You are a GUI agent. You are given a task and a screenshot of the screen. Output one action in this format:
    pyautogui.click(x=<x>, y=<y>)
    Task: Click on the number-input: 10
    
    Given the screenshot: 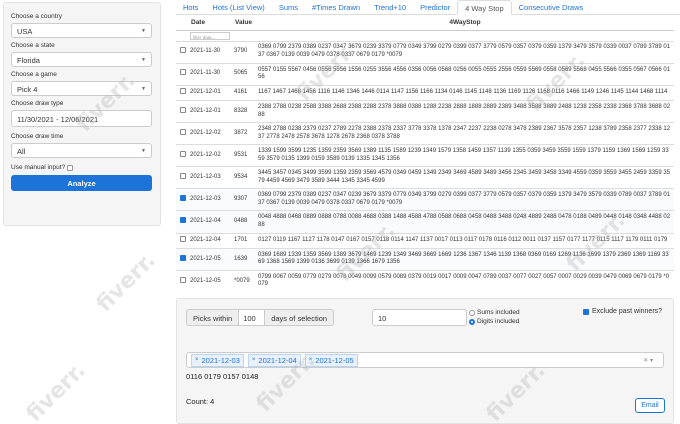 What is the action you would take?
    pyautogui.click(x=419, y=317)
    